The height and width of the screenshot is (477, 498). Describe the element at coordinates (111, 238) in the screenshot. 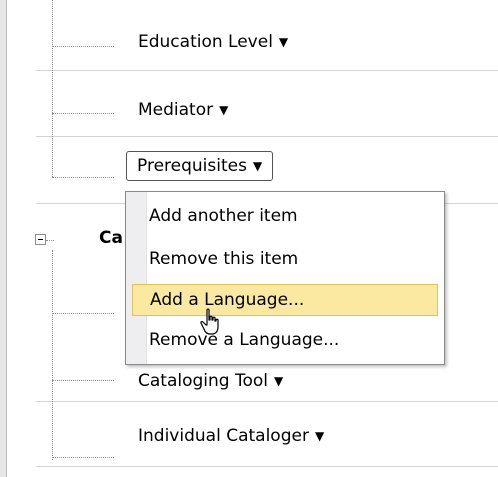

I see `section-heading: Ca` at that location.